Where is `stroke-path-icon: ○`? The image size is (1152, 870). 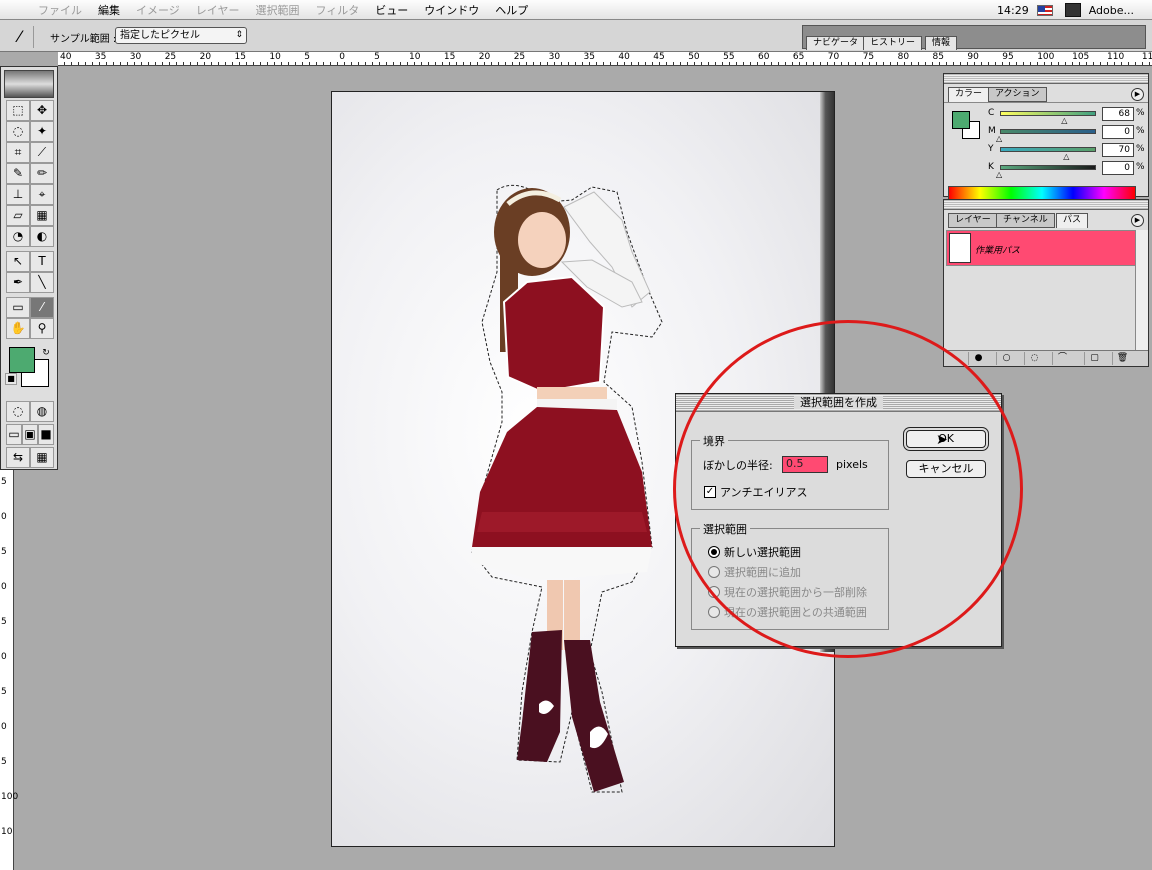 stroke-path-icon: ○ is located at coordinates (1006, 358).